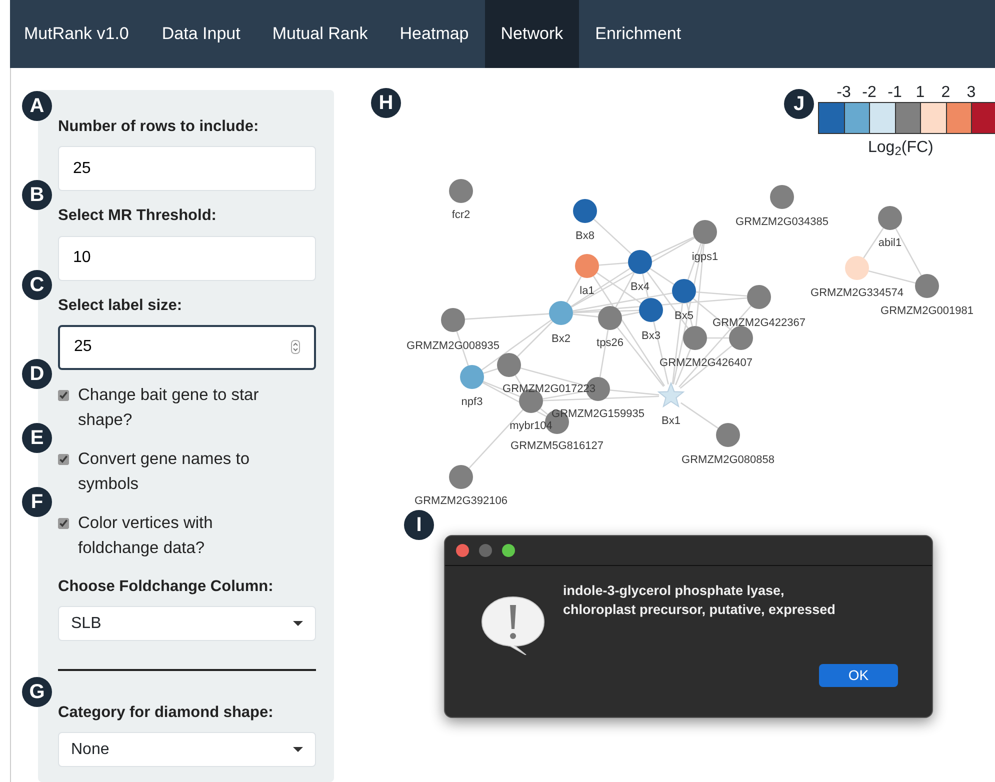 The height and width of the screenshot is (782, 995). Describe the element at coordinates (699, 600) in the screenshot. I see `dialog-message: indole-3-glycerol phosphate lyase, chloroplast precursor, putative, expressed` at that location.